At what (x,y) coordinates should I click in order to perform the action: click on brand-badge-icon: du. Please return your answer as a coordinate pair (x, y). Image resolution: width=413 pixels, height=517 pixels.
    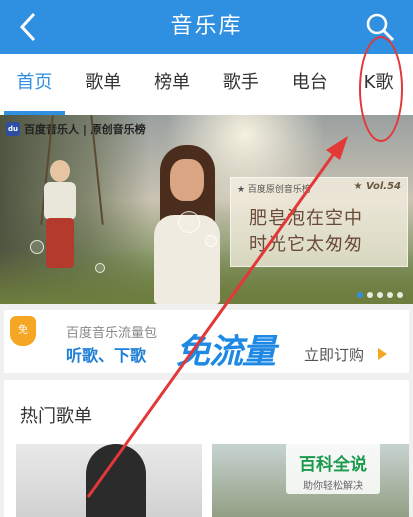
    Looking at the image, I should click on (13, 129).